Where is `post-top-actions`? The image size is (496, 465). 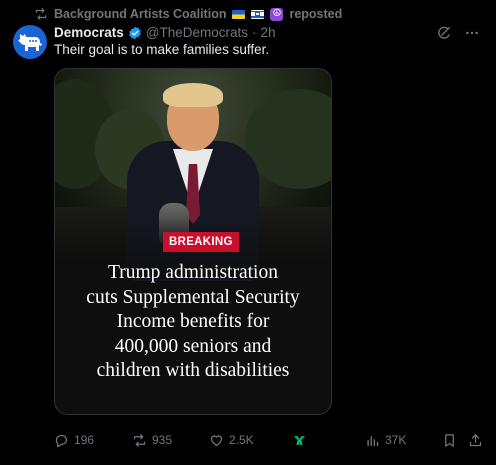
post-top-actions is located at coordinates (458, 33).